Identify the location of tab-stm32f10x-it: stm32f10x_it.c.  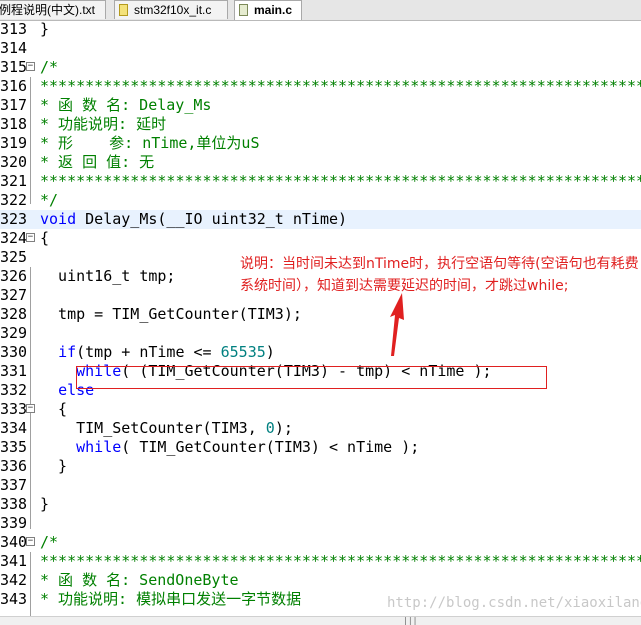
(171, 9).